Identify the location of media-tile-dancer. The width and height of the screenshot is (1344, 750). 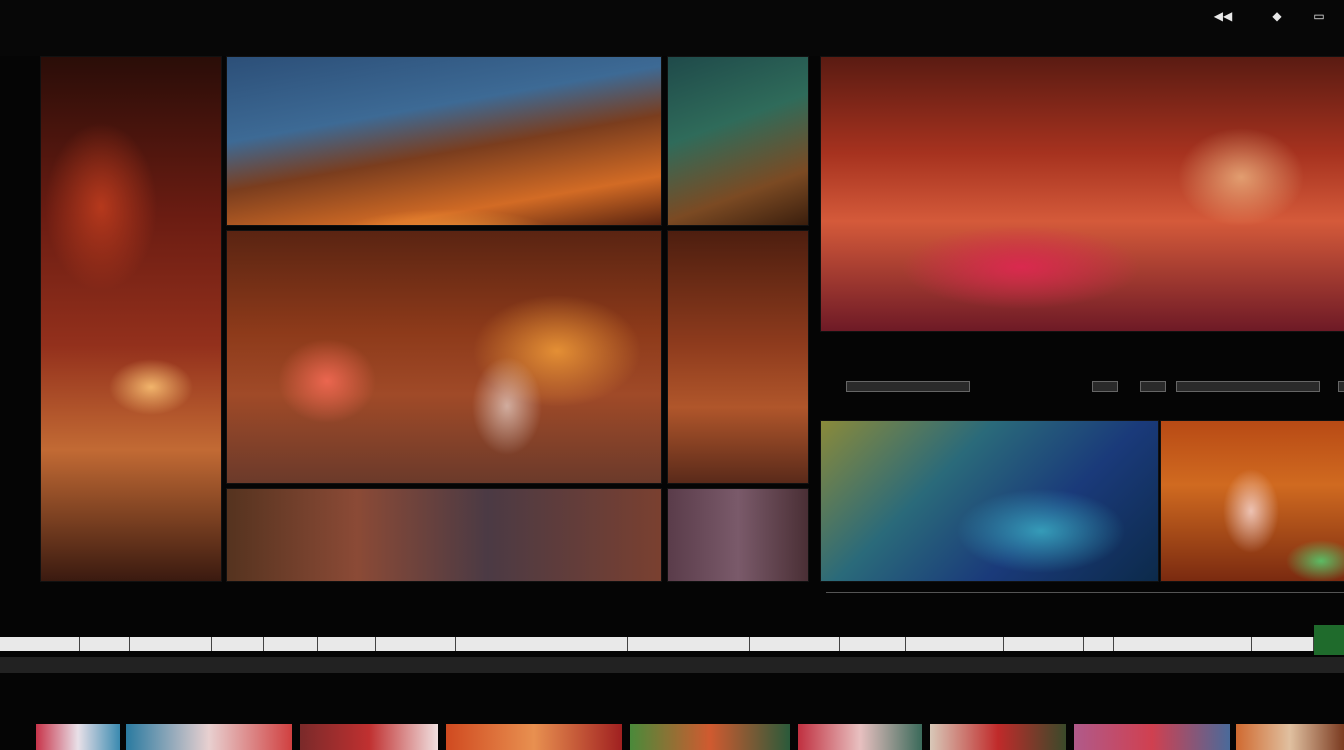
(1252, 501).